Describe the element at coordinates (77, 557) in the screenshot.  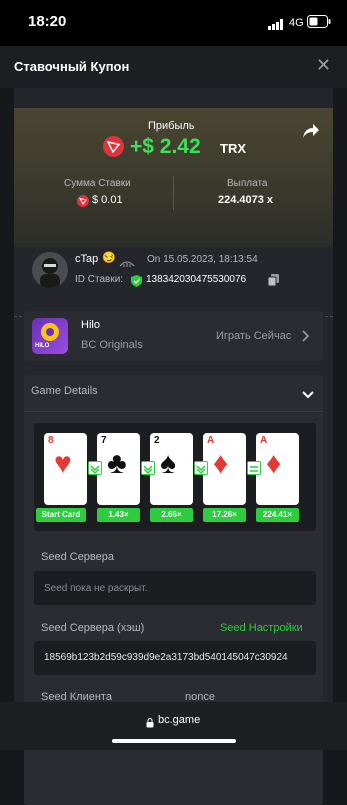
I see `server-seed-label: Seed Сервера` at that location.